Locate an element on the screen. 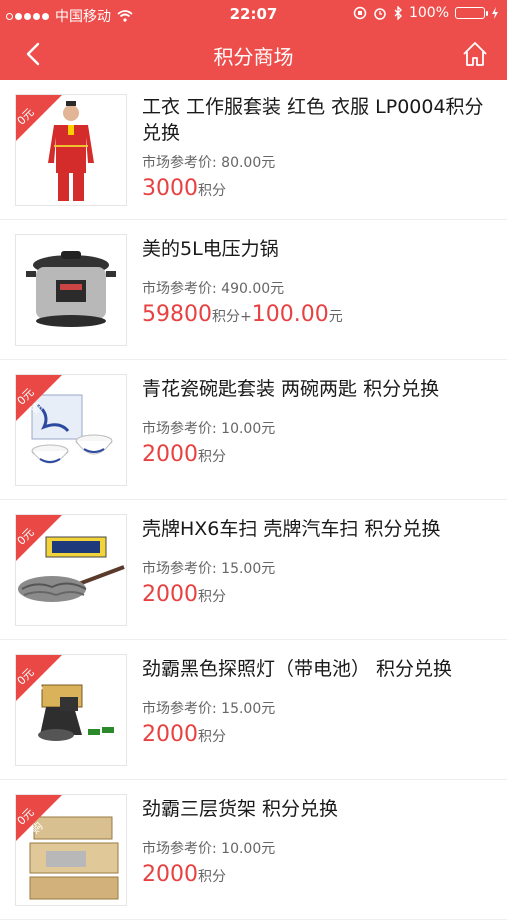 The height and width of the screenshot is (920, 507). header: 中国移动 22:07 100% 积分商场 is located at coordinates (253, 40).